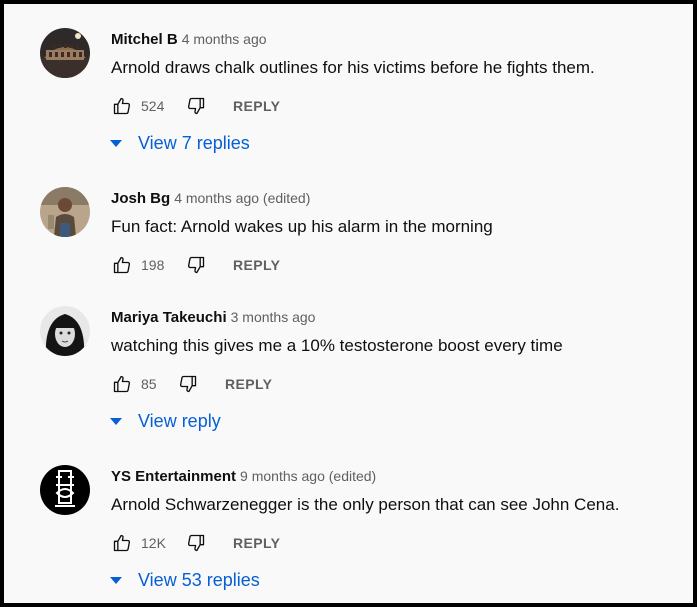 This screenshot has width=697, height=607. Describe the element at coordinates (173, 476) in the screenshot. I see `author-name: YS Entertainment` at that location.